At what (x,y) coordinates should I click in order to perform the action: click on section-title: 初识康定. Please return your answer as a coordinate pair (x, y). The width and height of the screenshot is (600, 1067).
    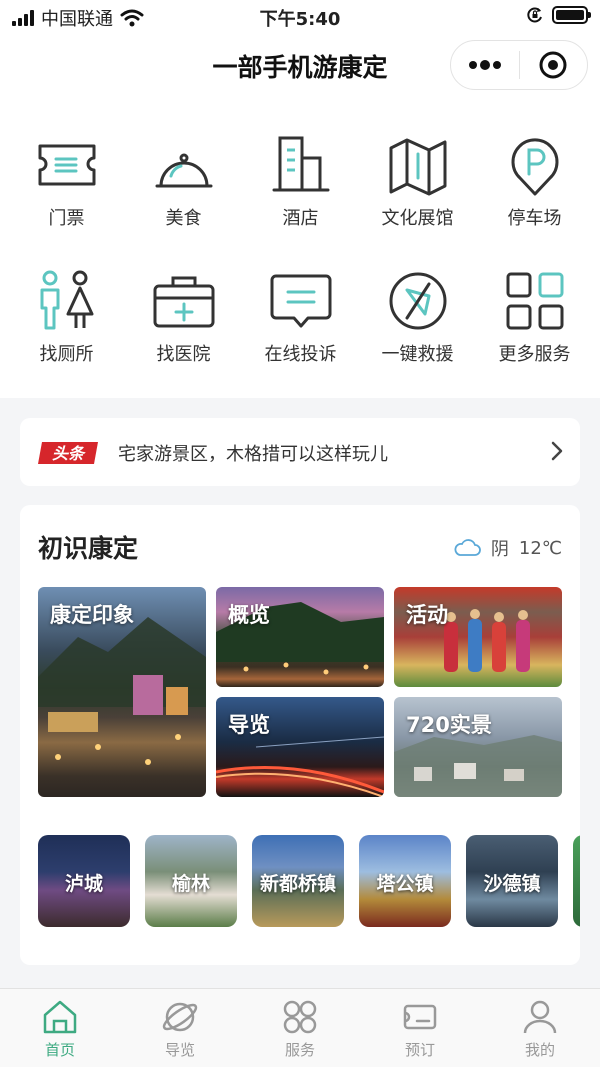
    Looking at the image, I should click on (88, 548).